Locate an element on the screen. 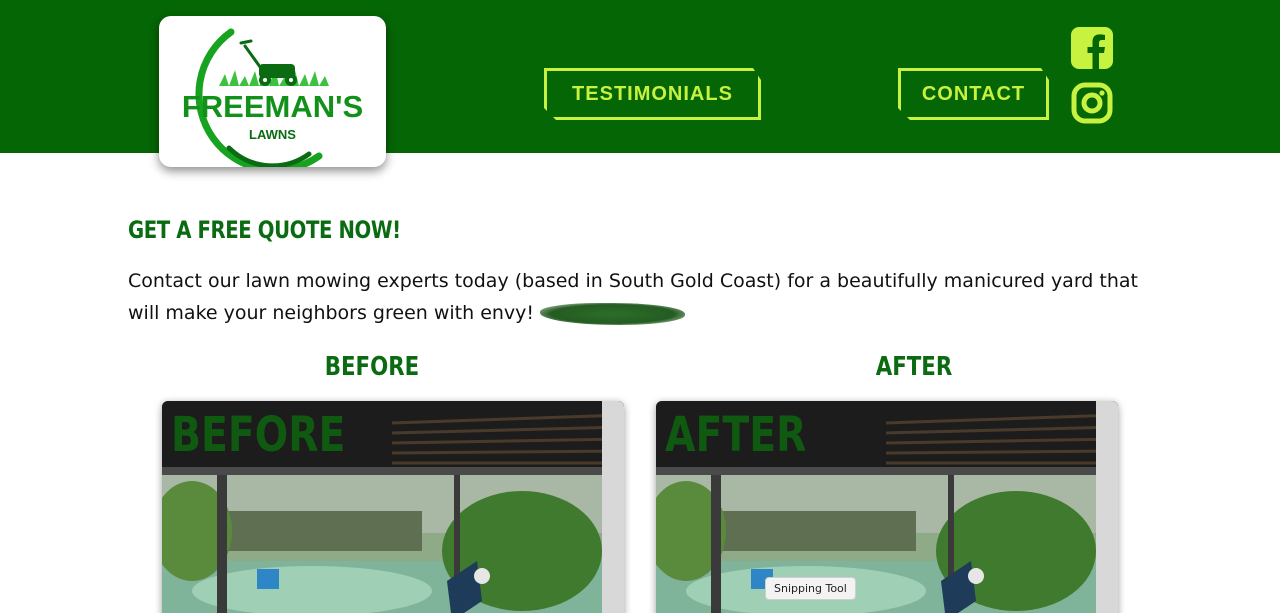 The image size is (1280, 613). after-photo-label: AFTER is located at coordinates (736, 435).